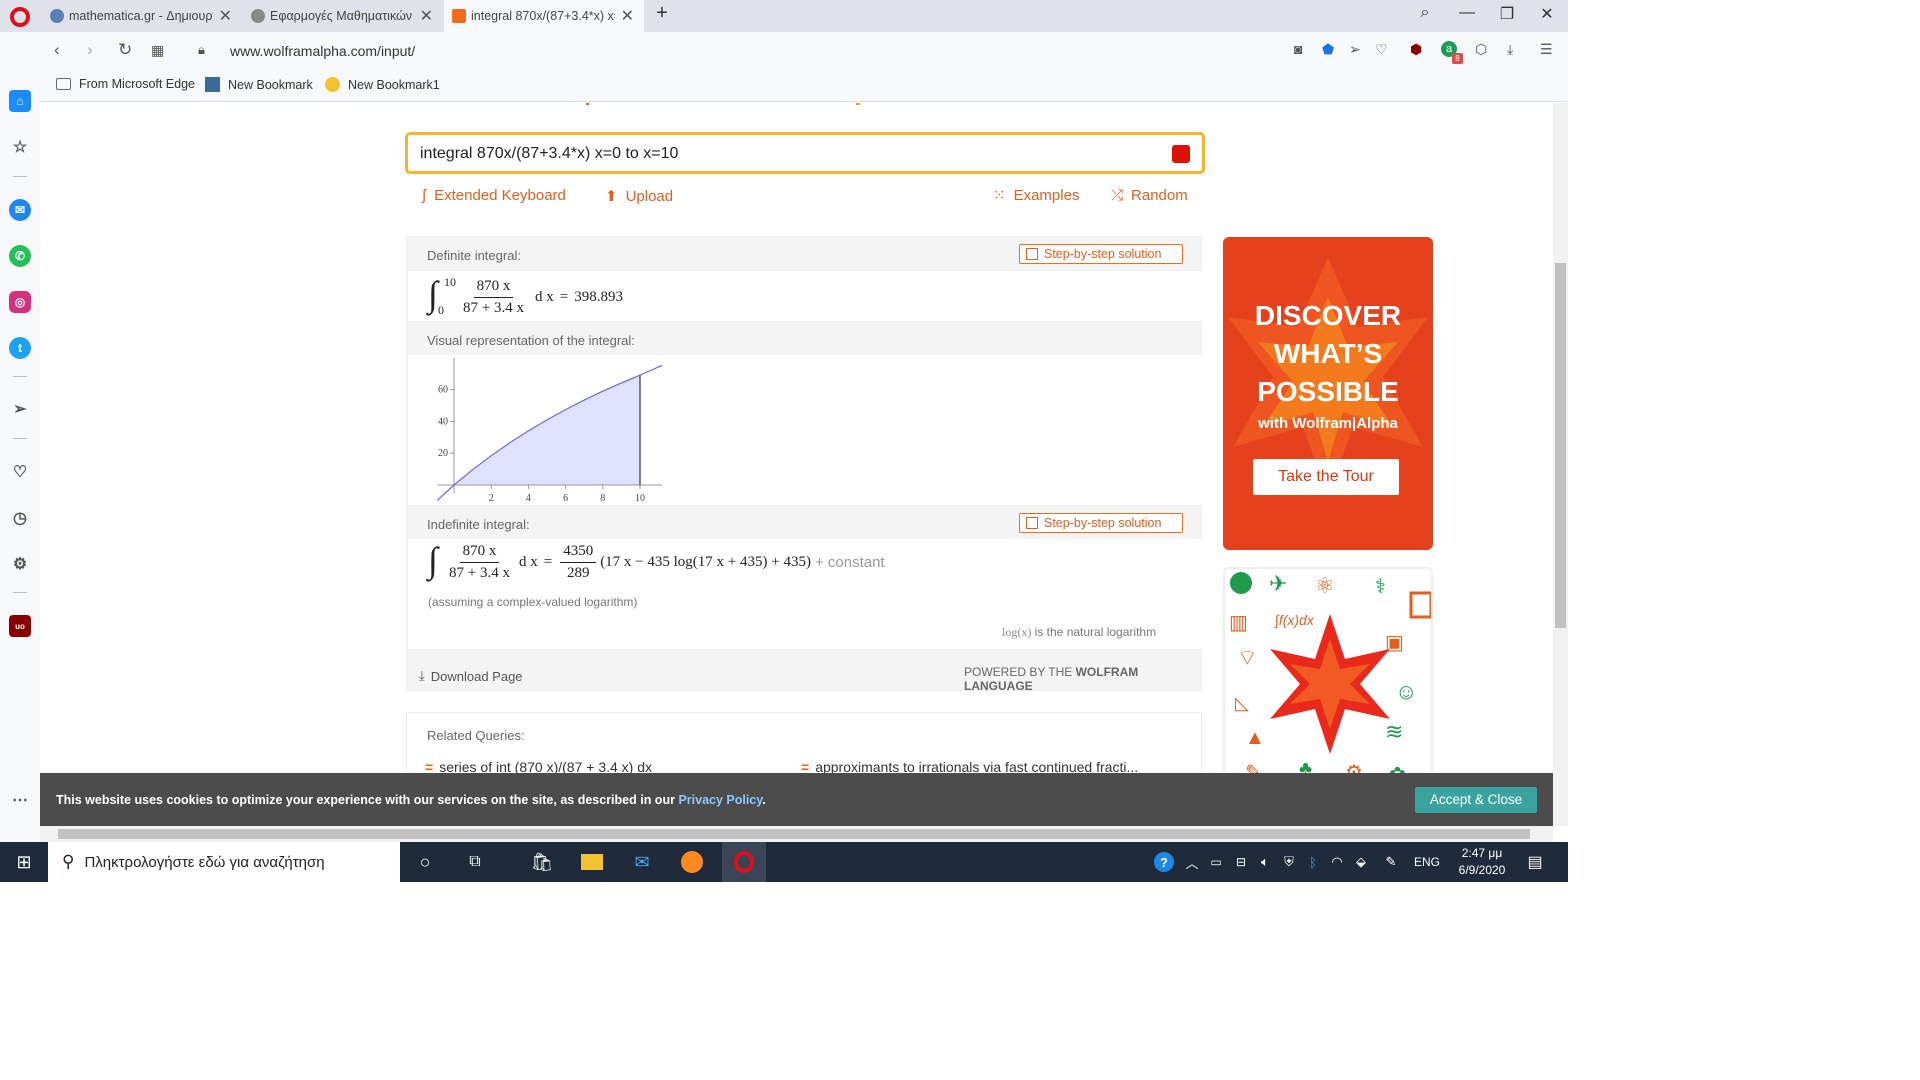 The width and height of the screenshot is (1920, 1080). Describe the element at coordinates (642, 862) in the screenshot. I see `mail-icon: ✉` at that location.